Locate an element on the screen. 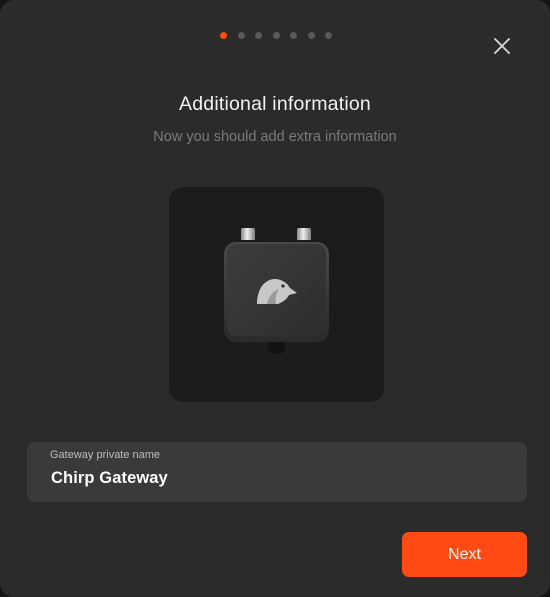 The width and height of the screenshot is (550, 597). device-illustration-card is located at coordinates (276, 294).